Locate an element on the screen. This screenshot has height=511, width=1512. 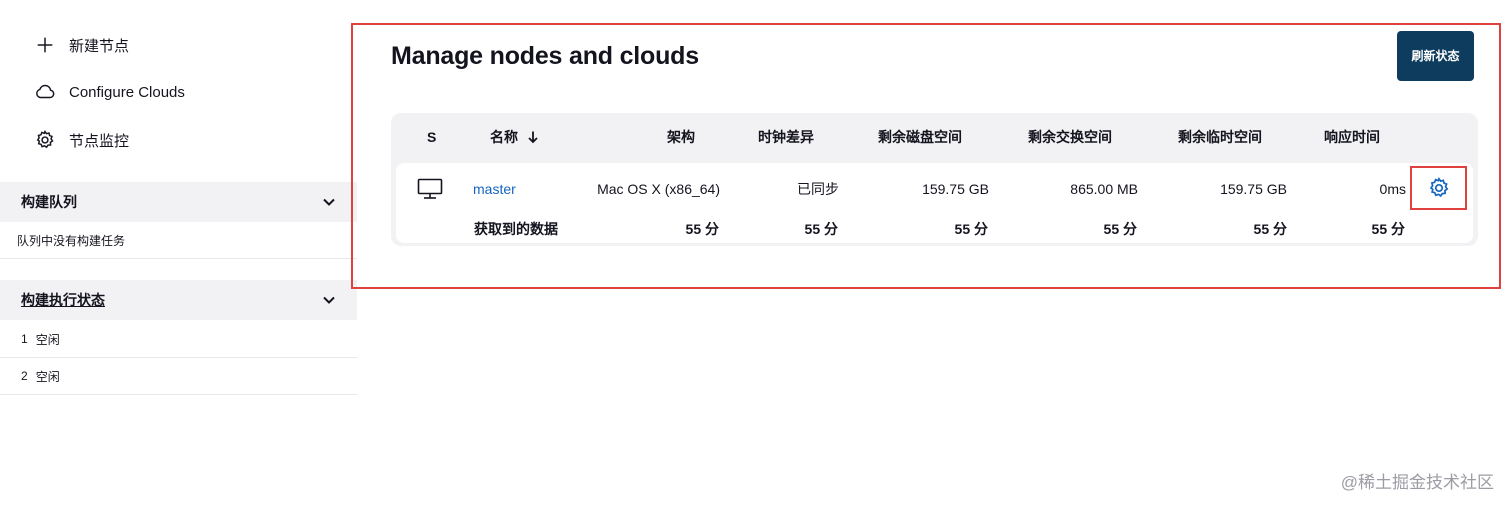
footer-clock-diff: 55 分 is located at coordinates (821, 229).